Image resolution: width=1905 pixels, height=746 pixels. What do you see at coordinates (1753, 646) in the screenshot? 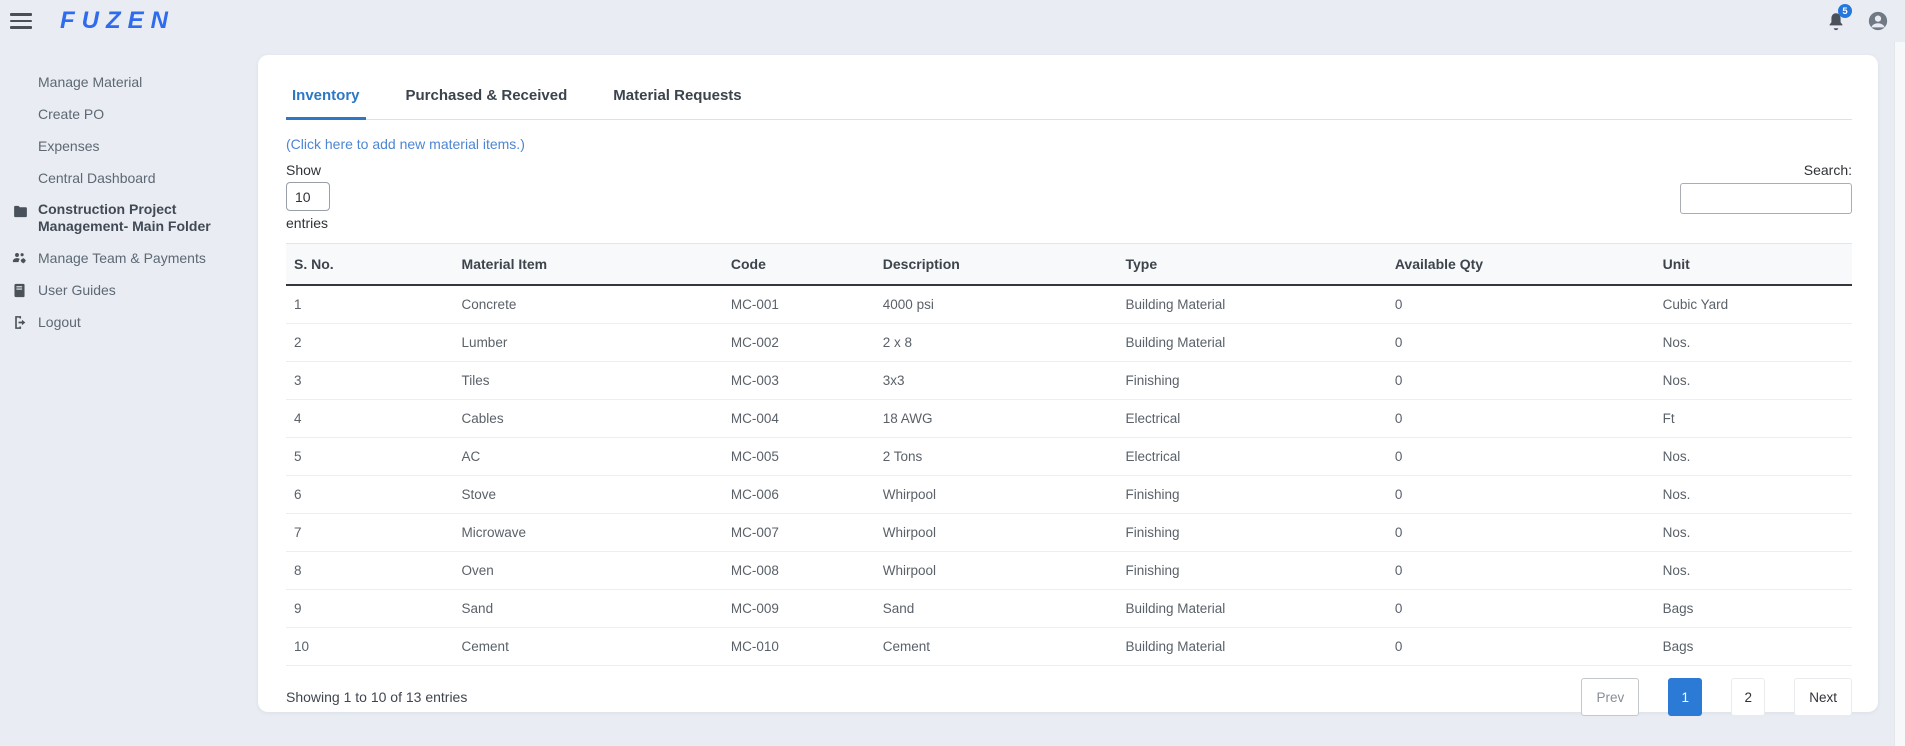
I see `cell-unit: Bags` at bounding box center [1753, 646].